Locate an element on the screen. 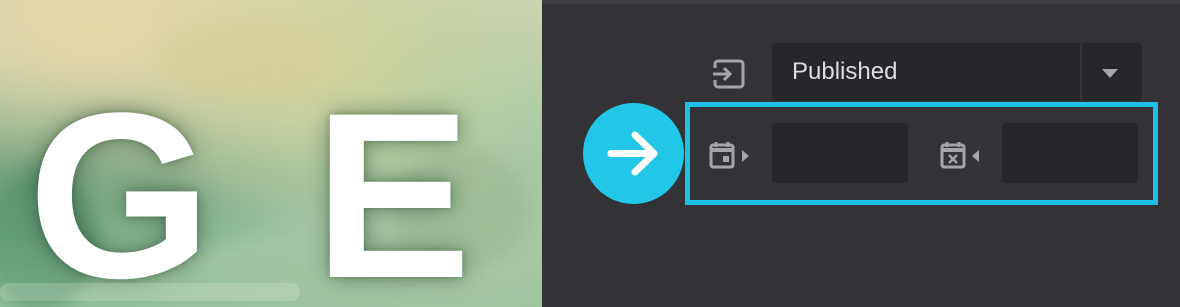 The image size is (1180, 307). status-select-divider is located at coordinates (1081, 72).